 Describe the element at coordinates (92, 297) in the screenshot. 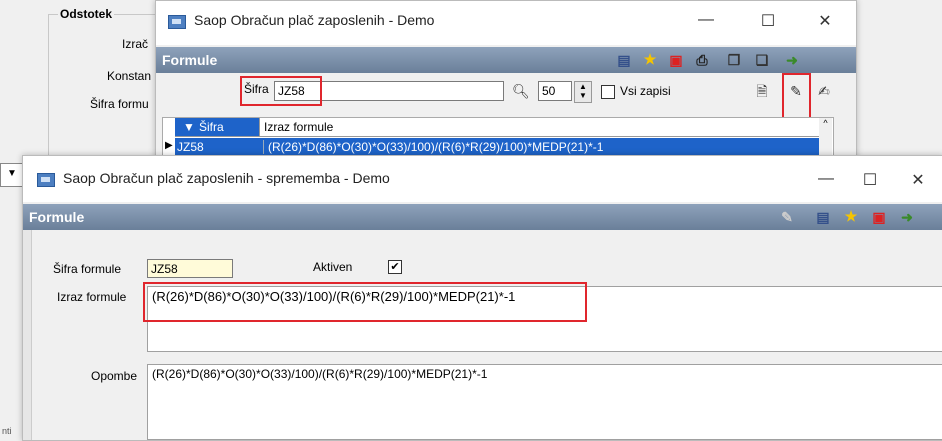

I see `formula-label: Izraz formule` at that location.